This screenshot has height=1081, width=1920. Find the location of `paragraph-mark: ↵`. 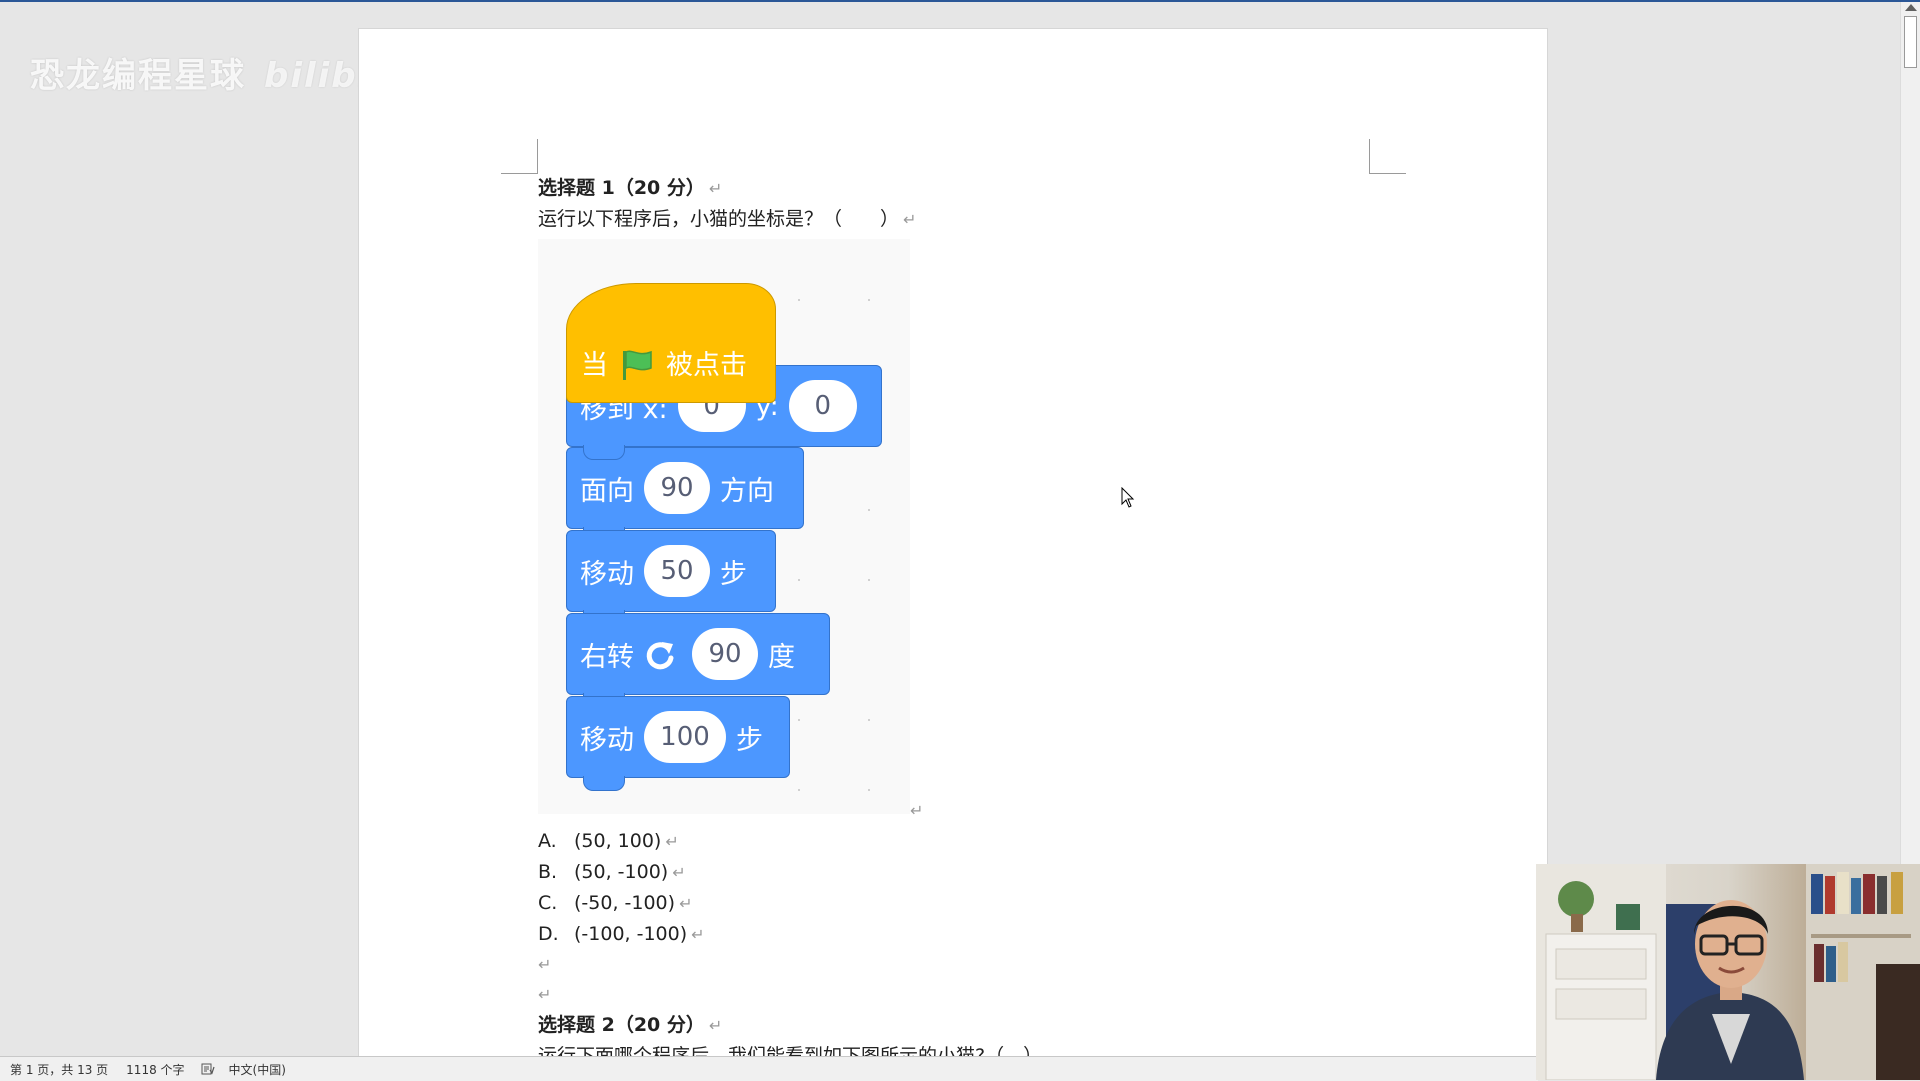

paragraph-mark: ↵ is located at coordinates (917, 810).